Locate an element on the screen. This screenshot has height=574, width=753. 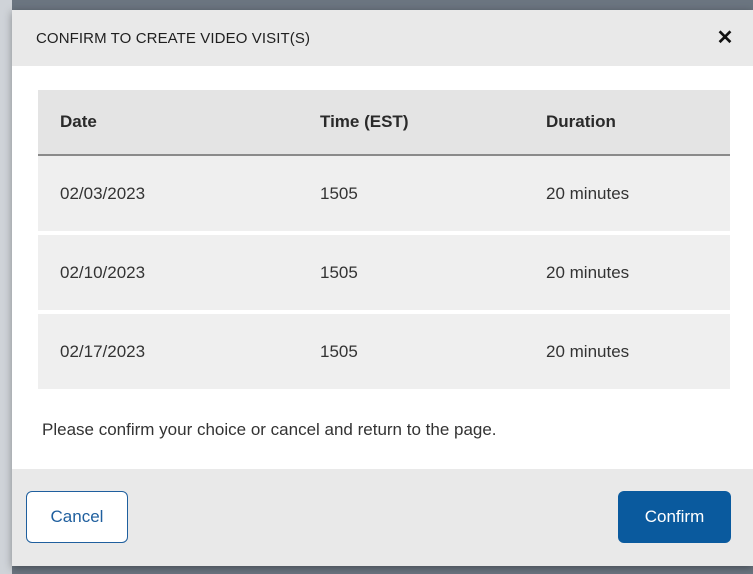
column-header-time: Time (EST) is located at coordinates (433, 123).